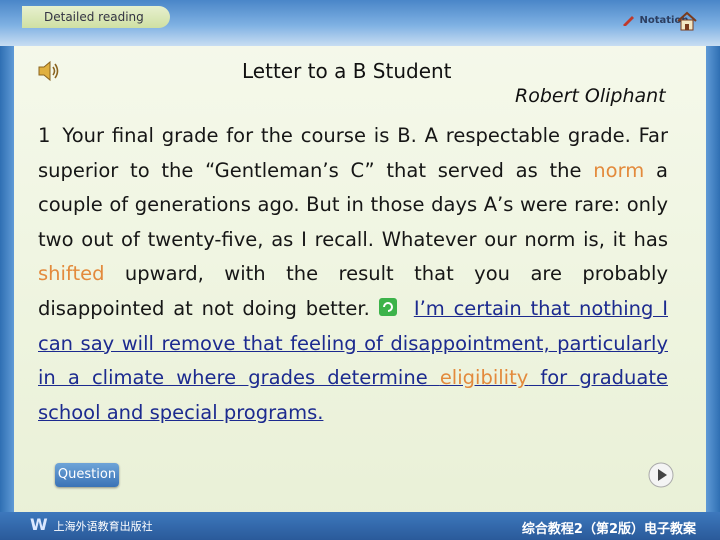 The height and width of the screenshot is (540, 720). Describe the element at coordinates (44, 135) in the screenshot. I see `paragraph-number: 1` at that location.